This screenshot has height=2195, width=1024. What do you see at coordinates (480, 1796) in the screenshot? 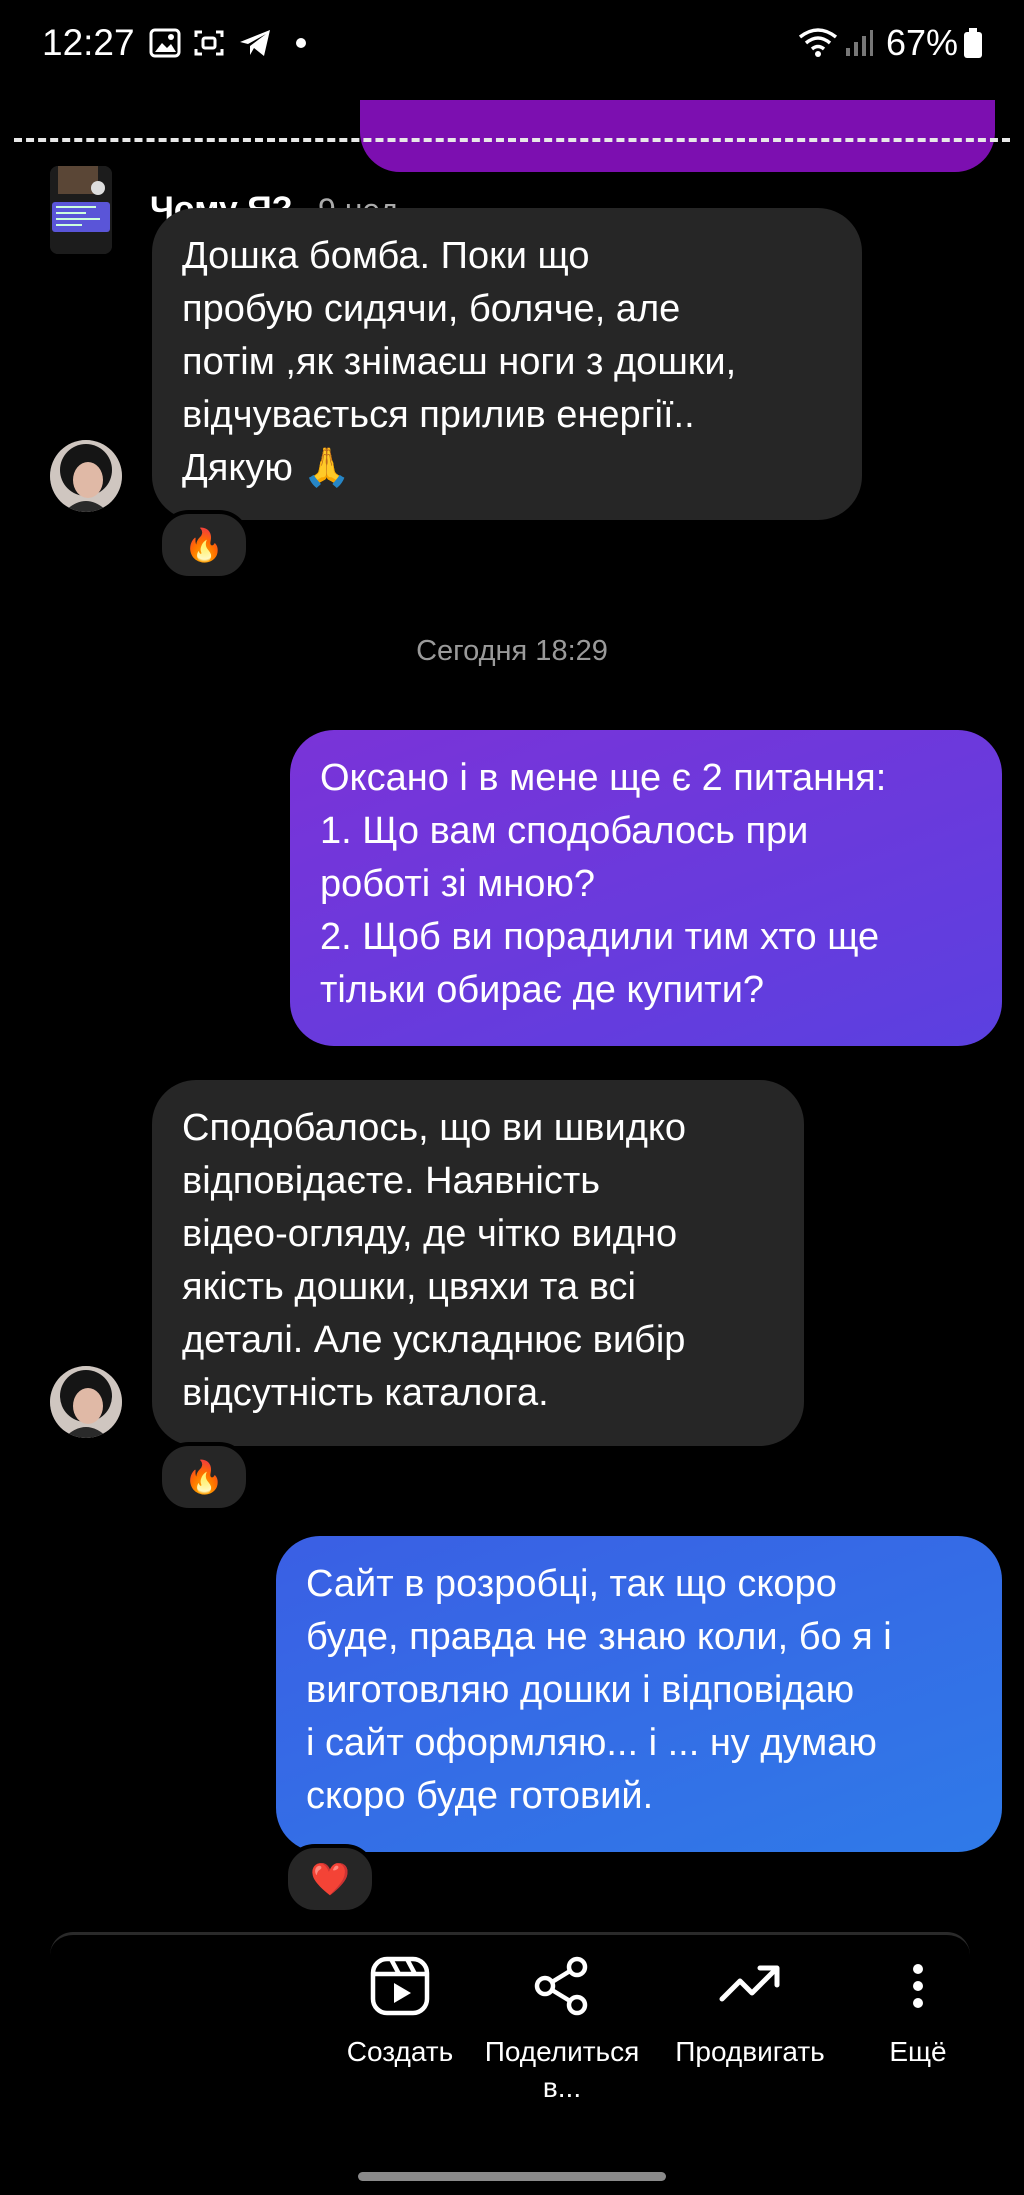
I see `message-text: скоро буде готовий.` at bounding box center [480, 1796].